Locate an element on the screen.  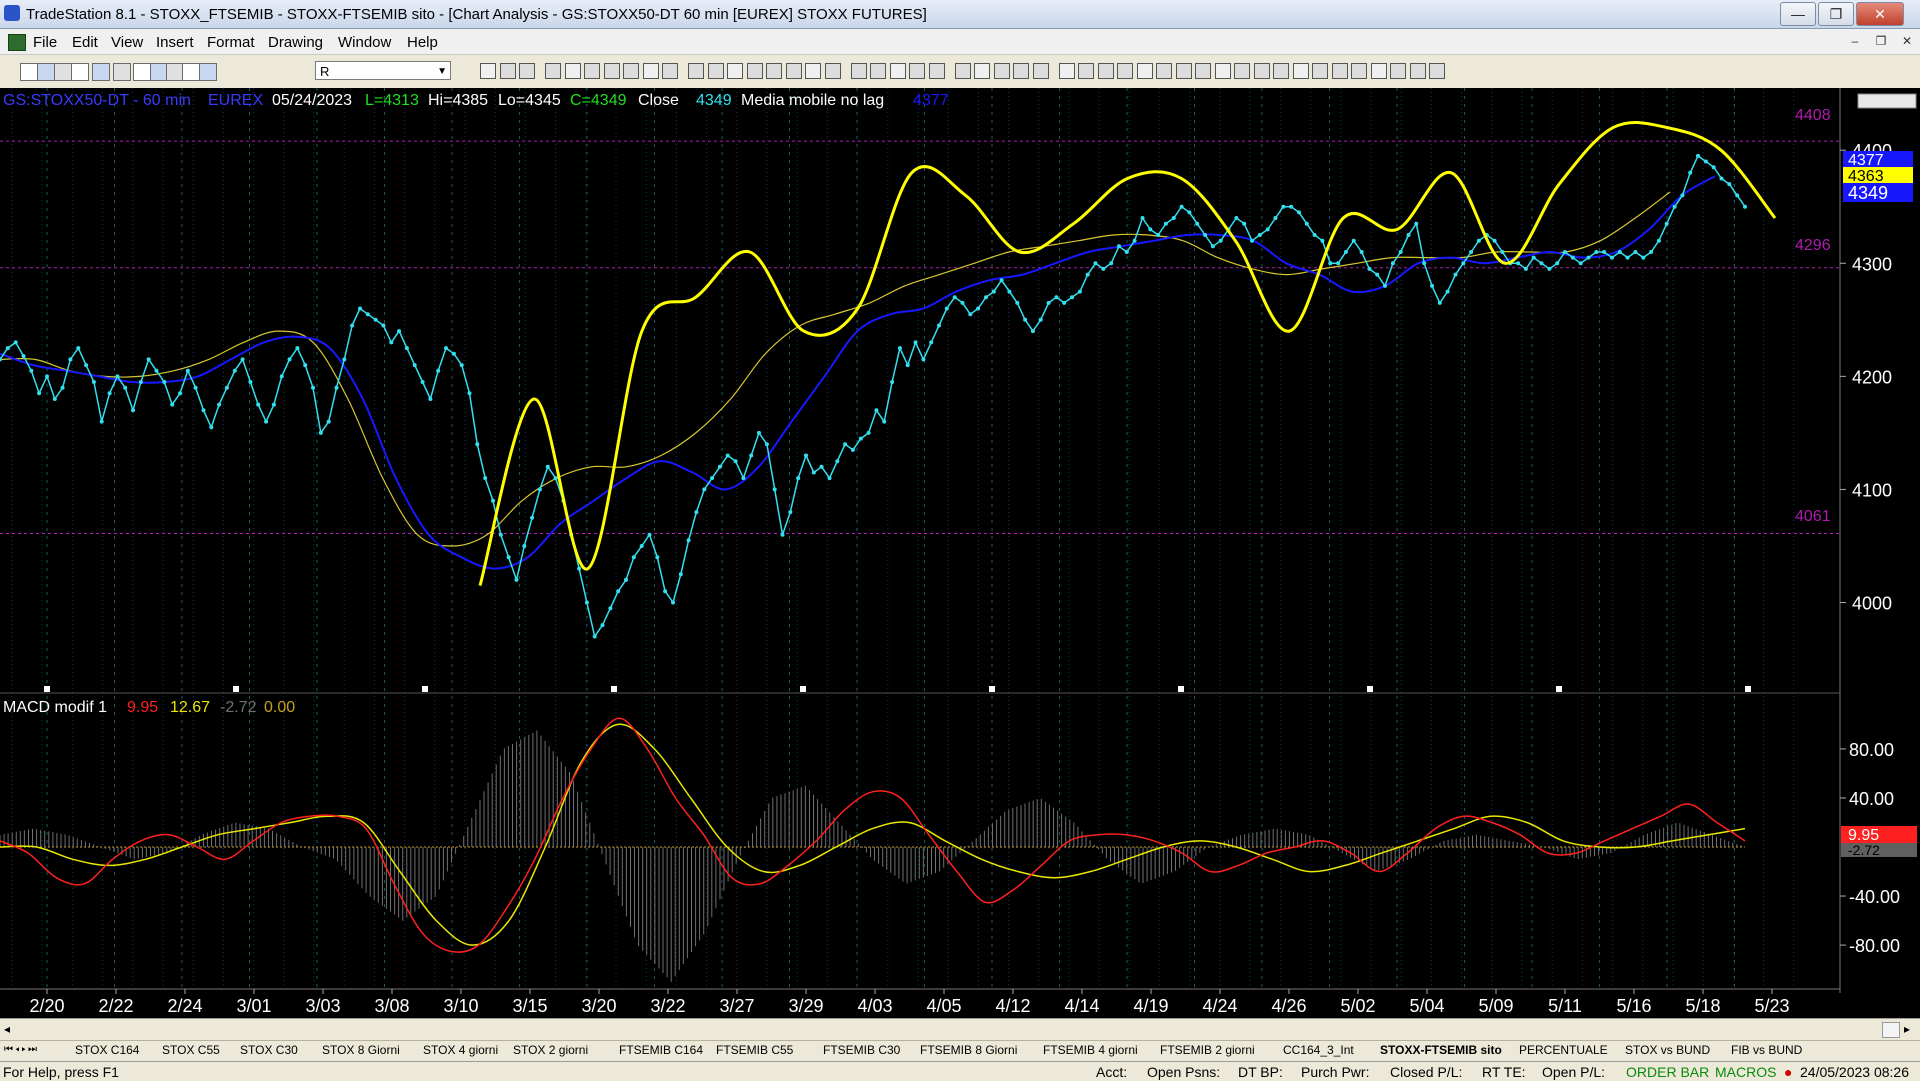
tab-ftsemib-4-giorni: FTSEMIB 4 giorni is located at coordinates (1090, 1050).